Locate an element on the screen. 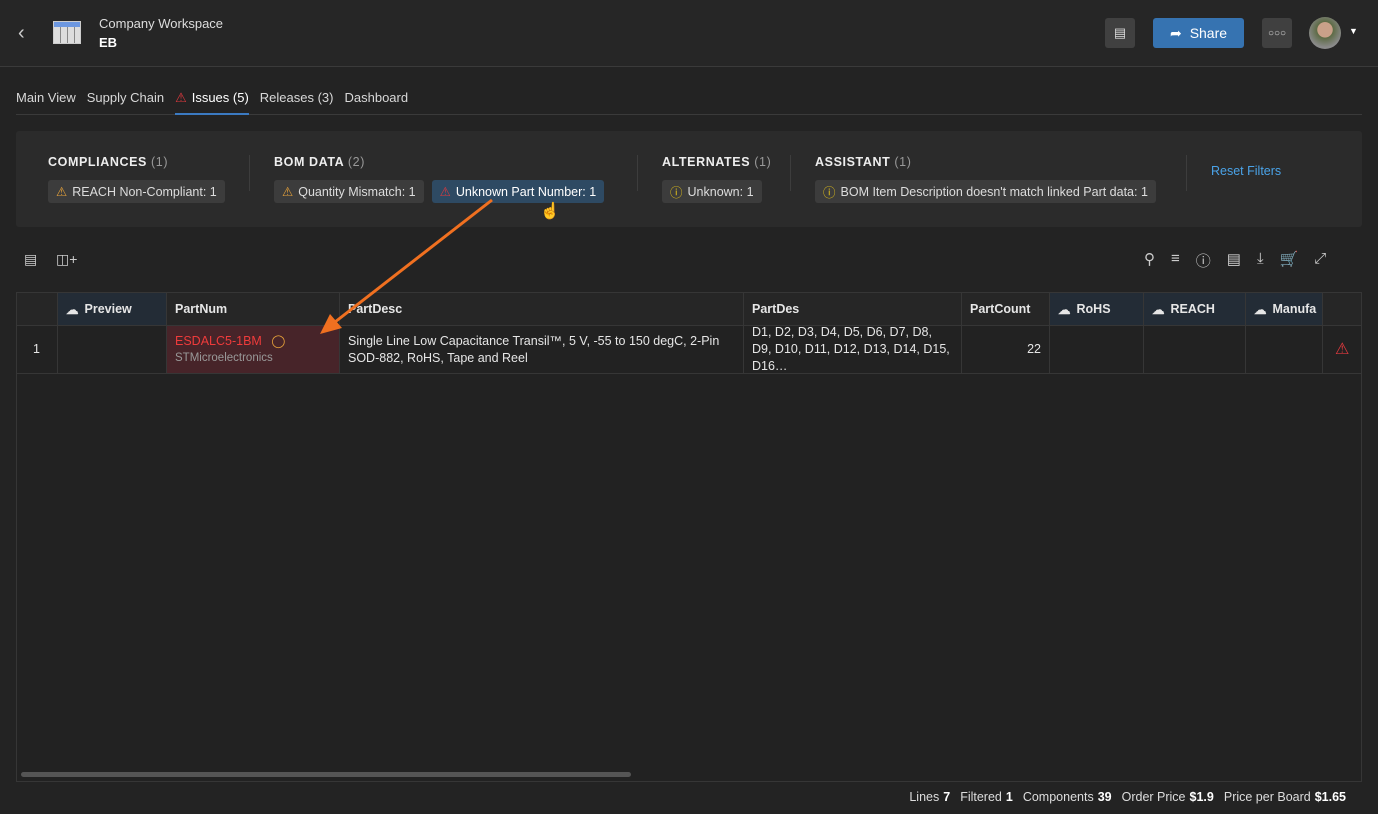  reset-filters-link: Reset Filters is located at coordinates (1246, 171).